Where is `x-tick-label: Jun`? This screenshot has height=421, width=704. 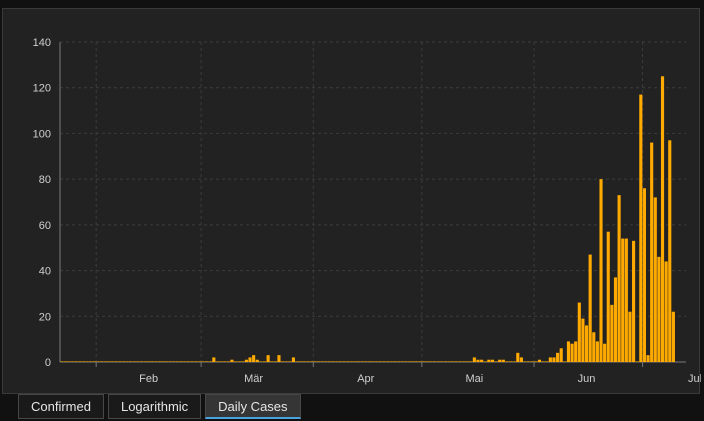 x-tick-label: Jun is located at coordinates (587, 379).